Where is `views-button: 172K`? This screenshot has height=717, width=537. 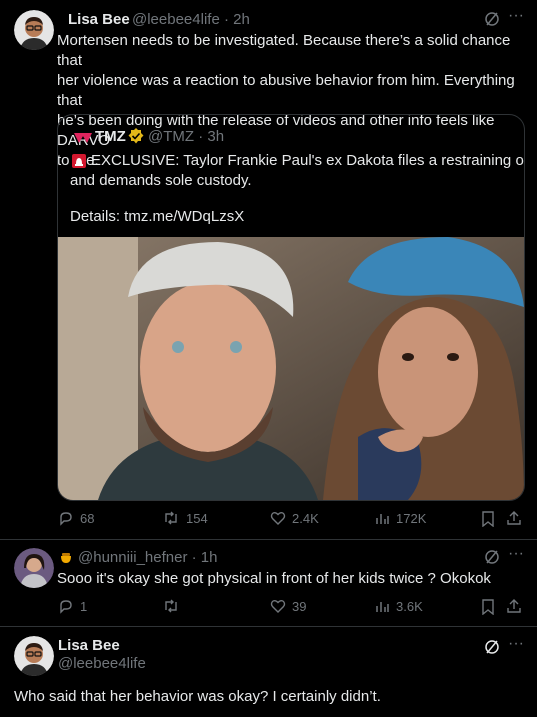 views-button: 172K is located at coordinates (400, 518).